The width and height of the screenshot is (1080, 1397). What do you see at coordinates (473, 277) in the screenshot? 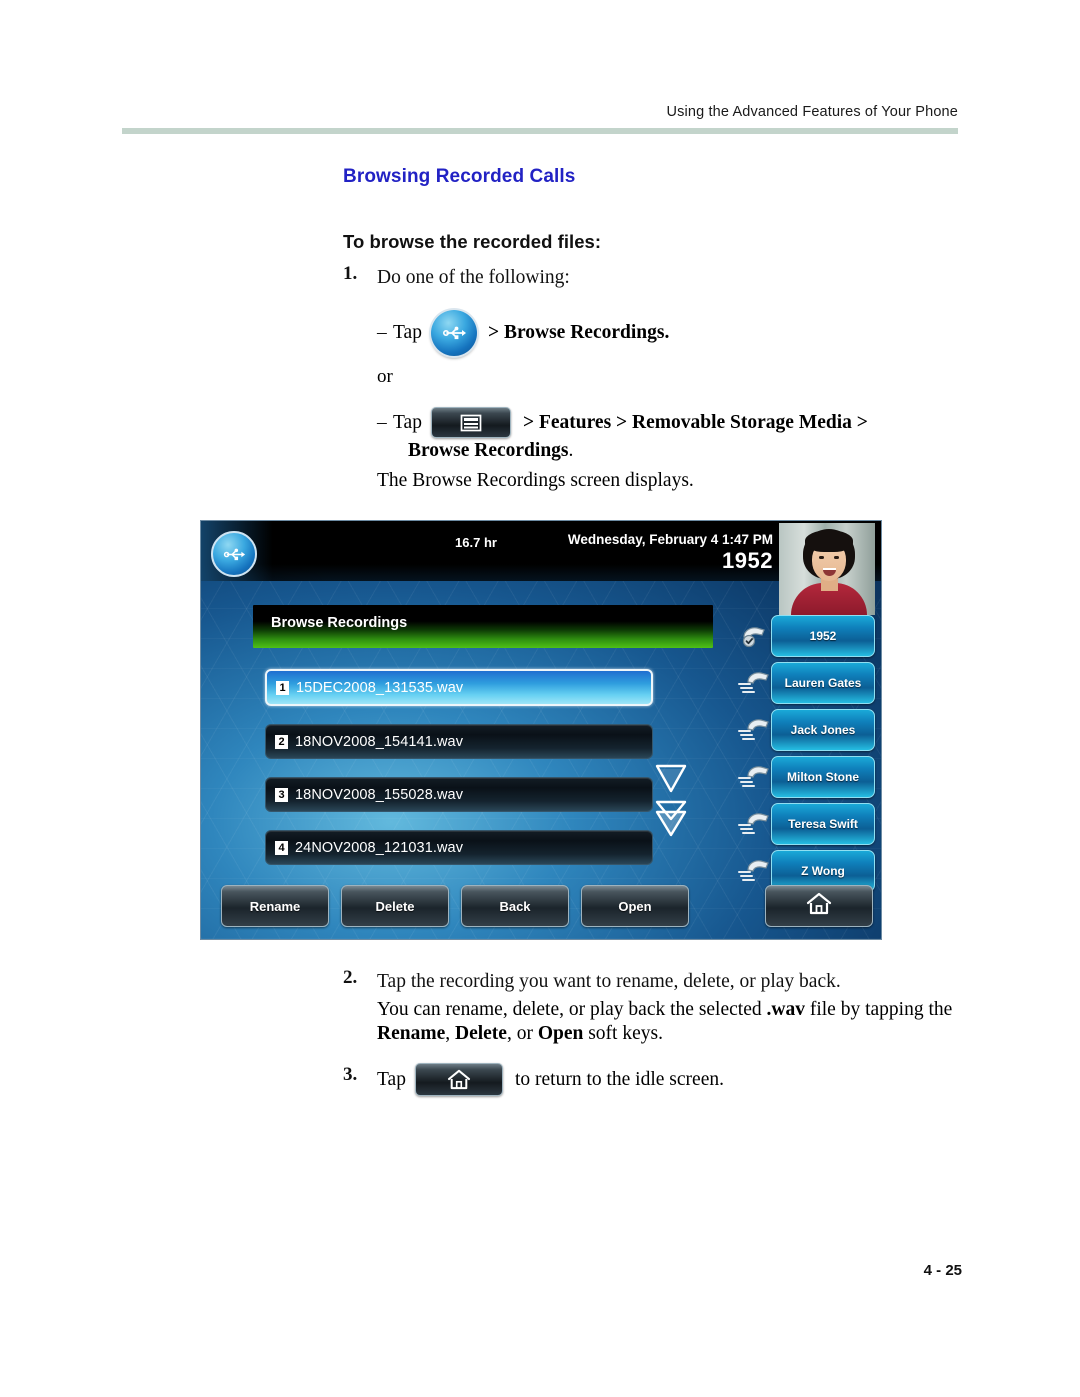
I see `step-1-text: Do one of the following:` at bounding box center [473, 277].